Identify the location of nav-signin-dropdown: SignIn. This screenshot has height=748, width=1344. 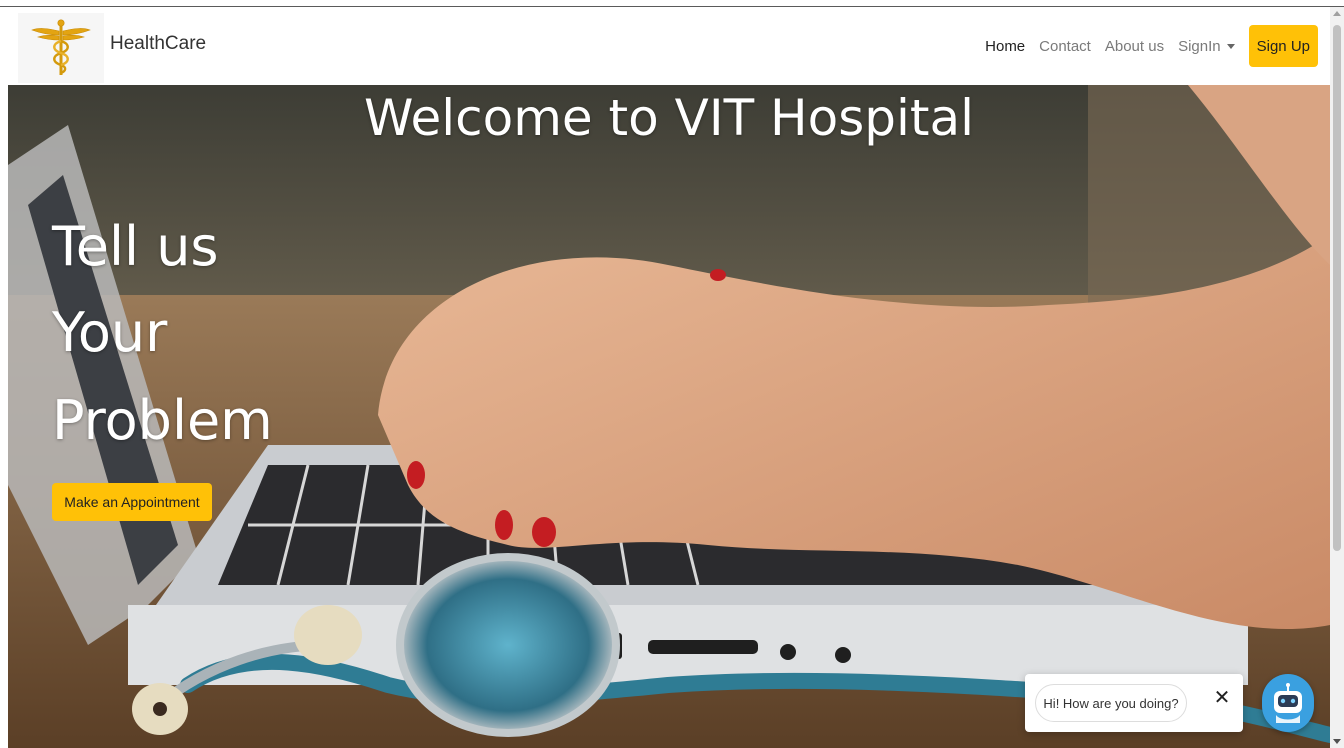
(1206, 46).